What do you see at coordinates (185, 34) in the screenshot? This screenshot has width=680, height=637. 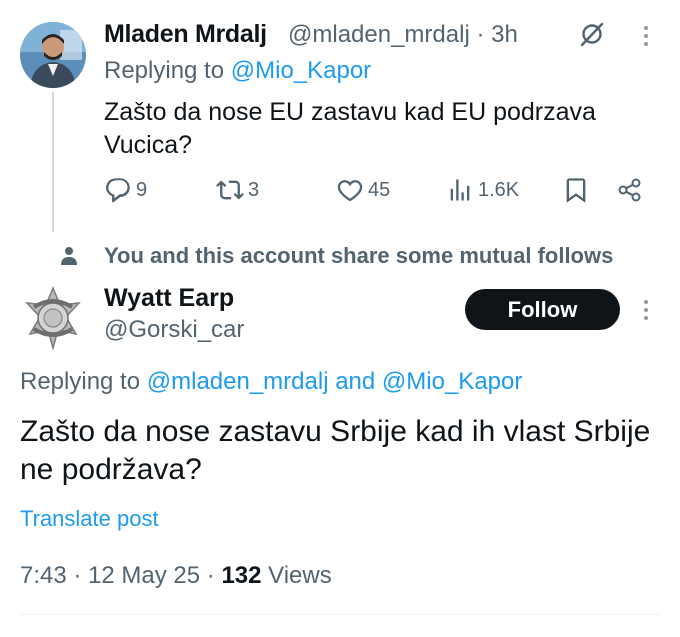 I see `author-name: Mladen Mrdalj` at bounding box center [185, 34].